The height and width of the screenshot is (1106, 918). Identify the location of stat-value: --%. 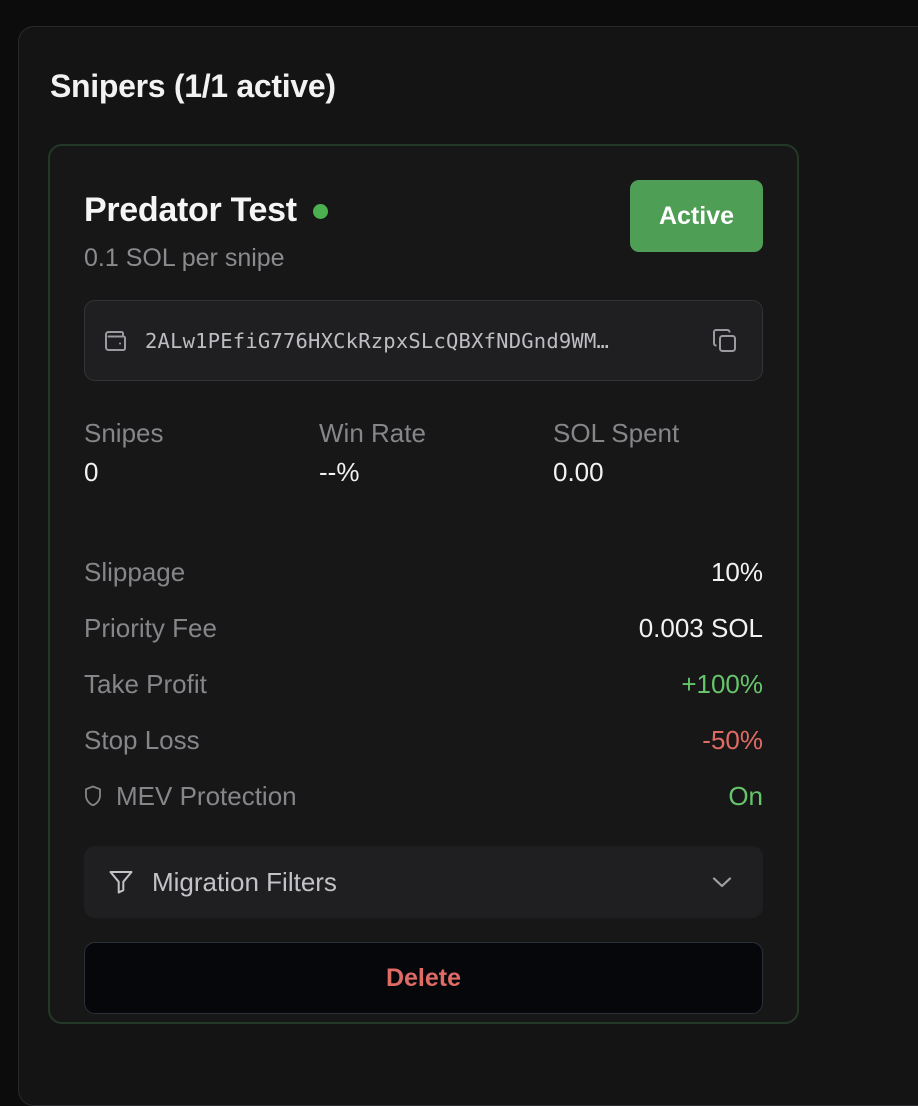
(339, 472).